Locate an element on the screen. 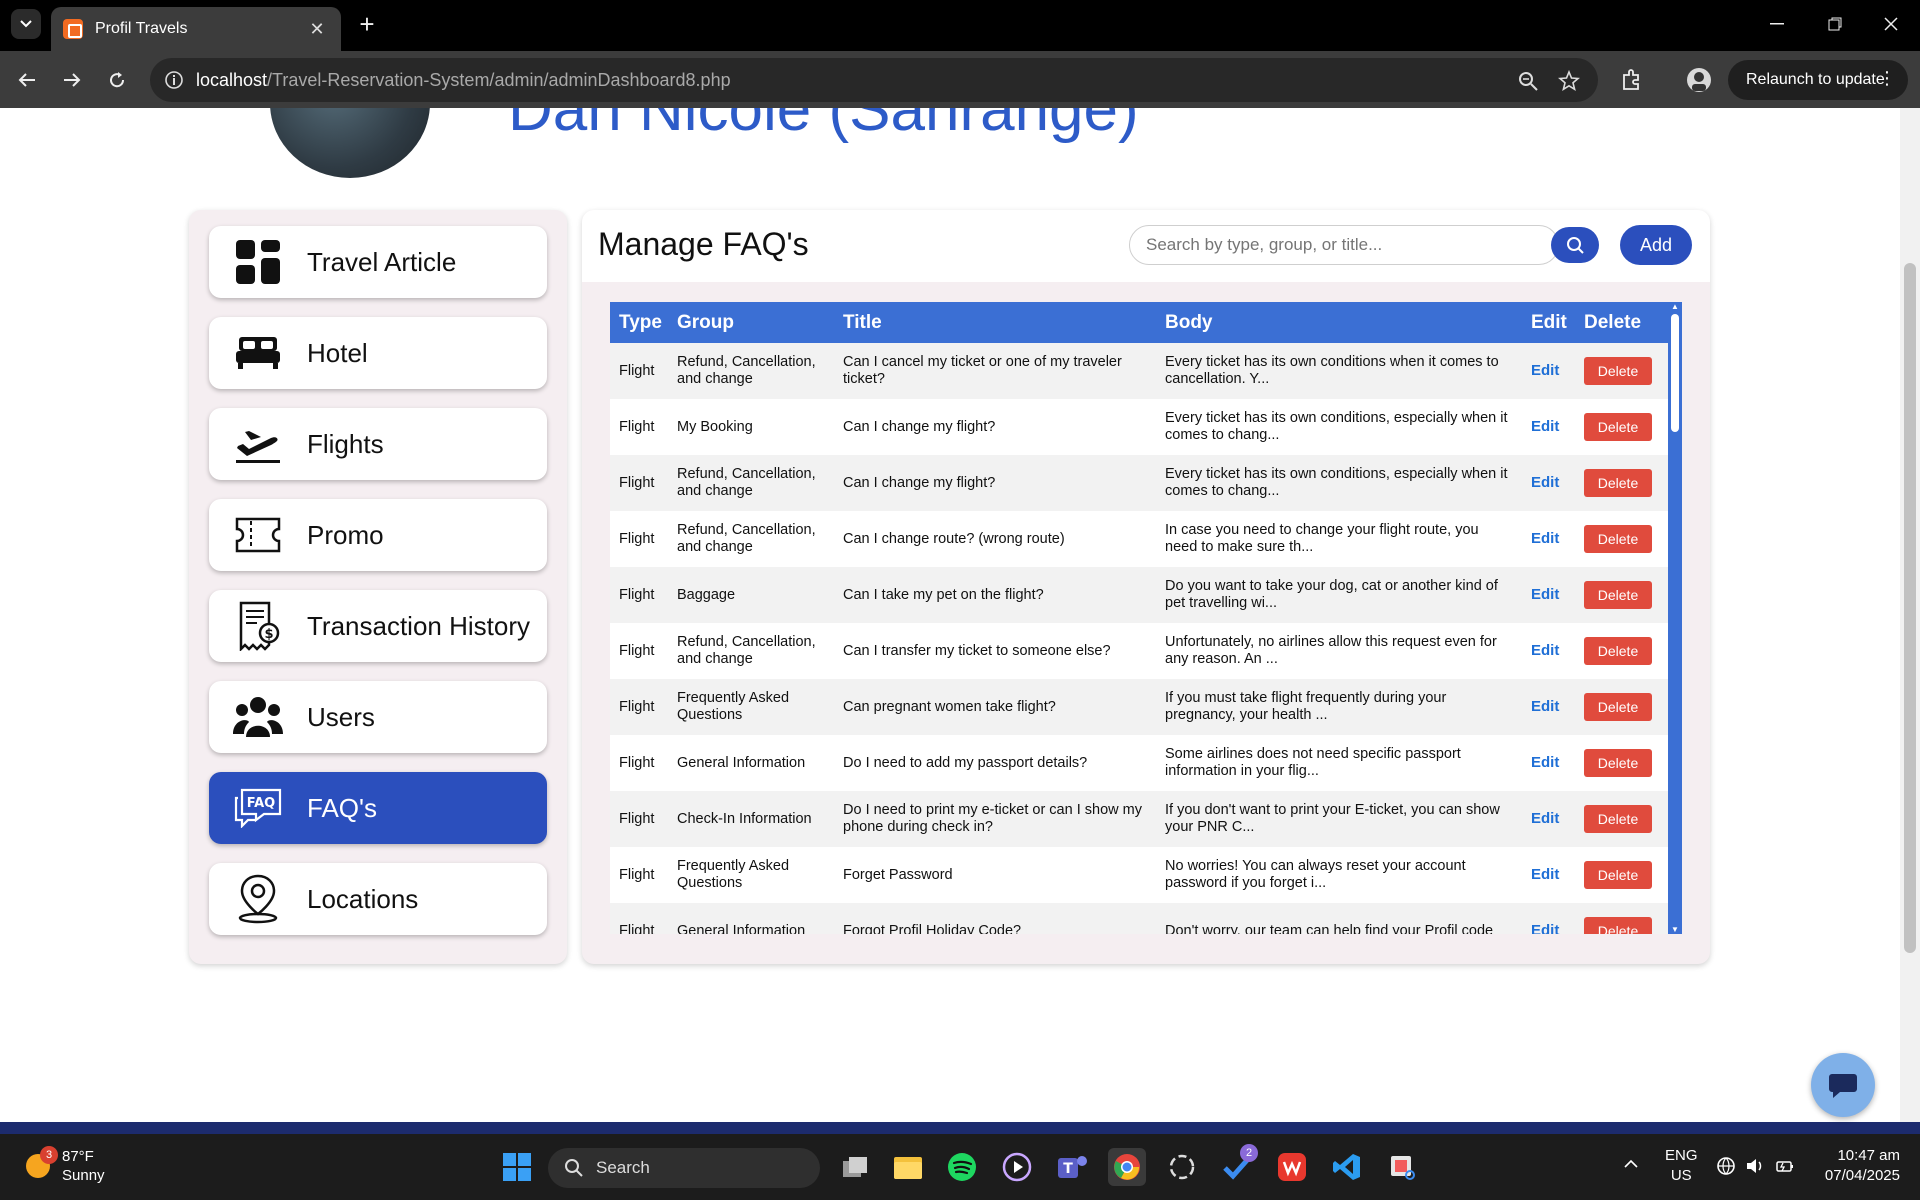 This screenshot has height=1200, width=1920. sidebar-item-travel-article: Travel Article is located at coordinates (378, 262).